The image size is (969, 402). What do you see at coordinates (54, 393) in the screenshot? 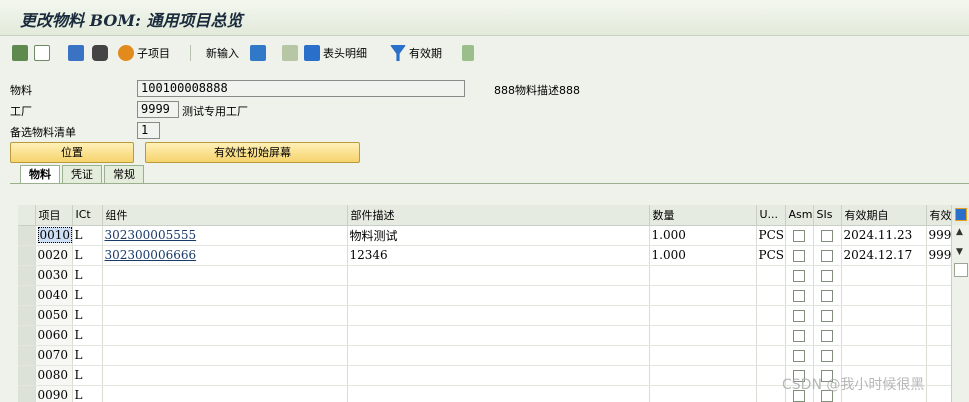
I see `item-cell: 0090` at bounding box center [54, 393].